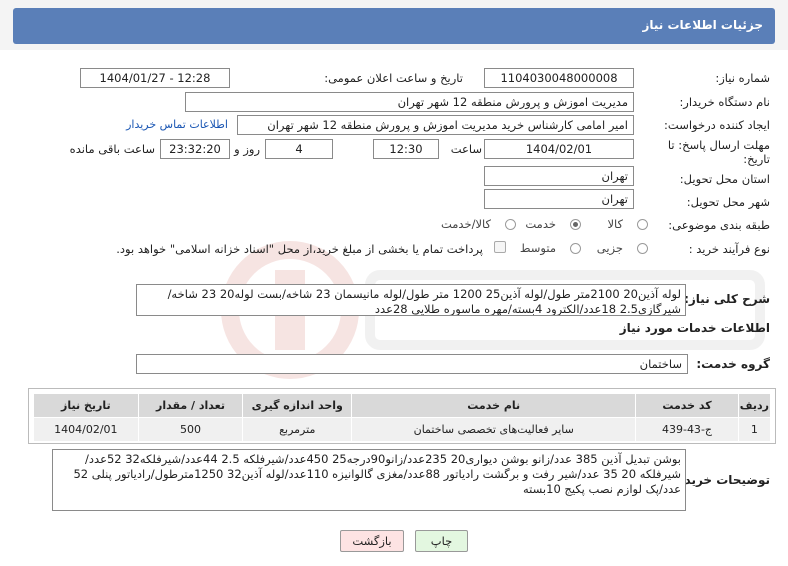  Describe the element at coordinates (372, 541) in the screenshot. I see `back-button: بازگشت` at that location.